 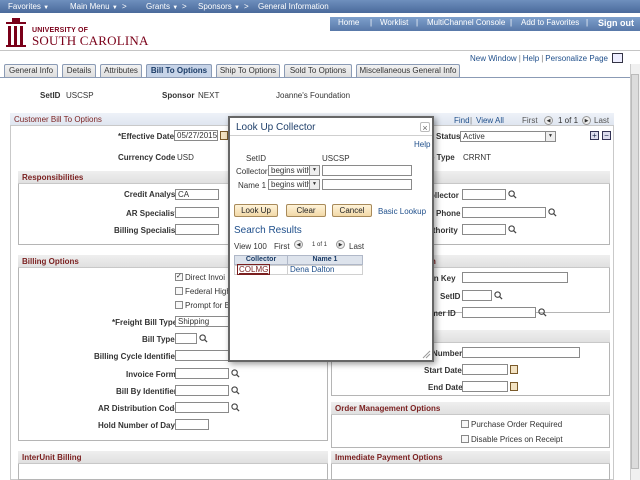 I want to click on start-date-input, so click(x=485, y=369).